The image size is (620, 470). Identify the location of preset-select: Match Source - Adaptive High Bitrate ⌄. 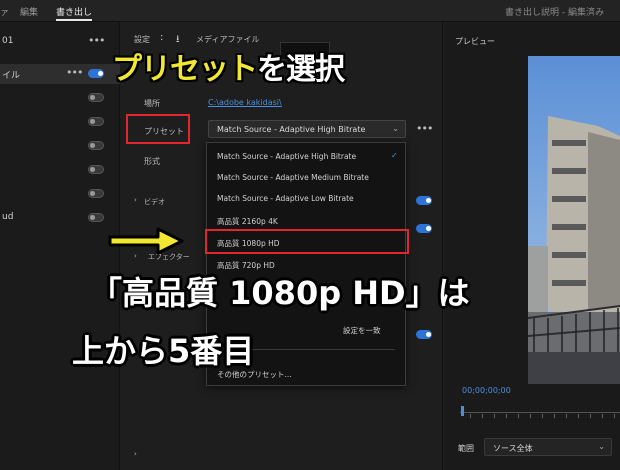
(307, 129).